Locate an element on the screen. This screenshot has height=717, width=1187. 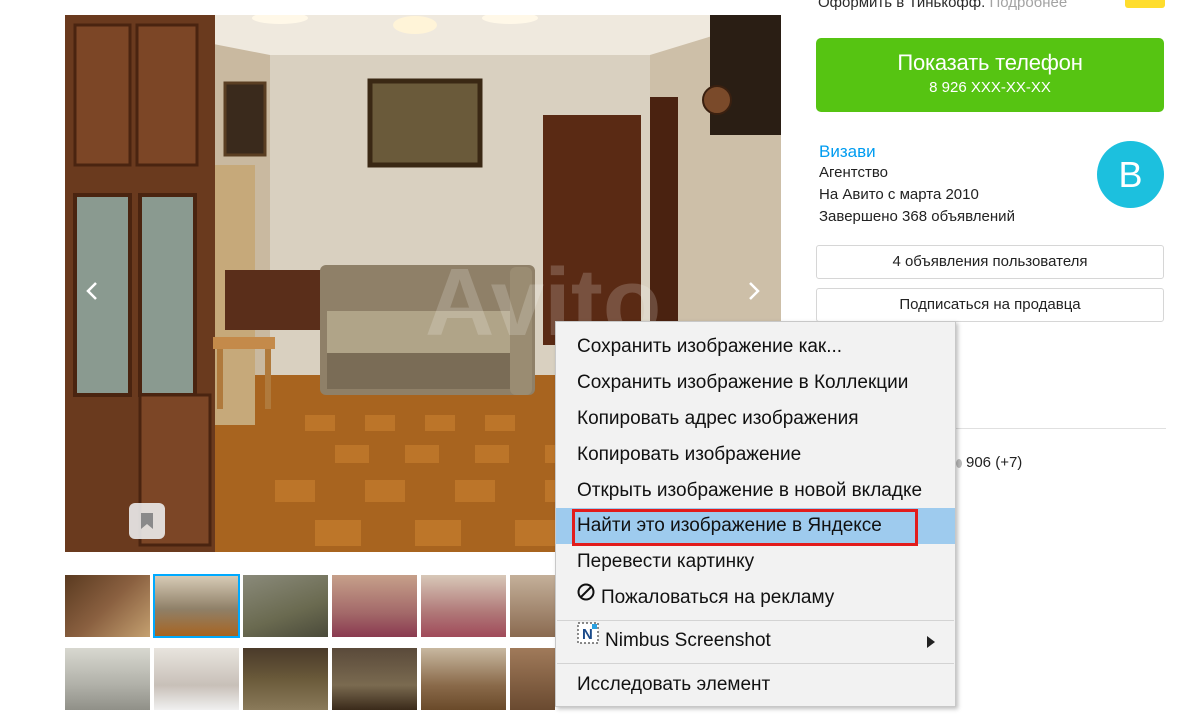
menu-item-report-ad-label: Пожаловаться на рекламу is located at coordinates (718, 598).